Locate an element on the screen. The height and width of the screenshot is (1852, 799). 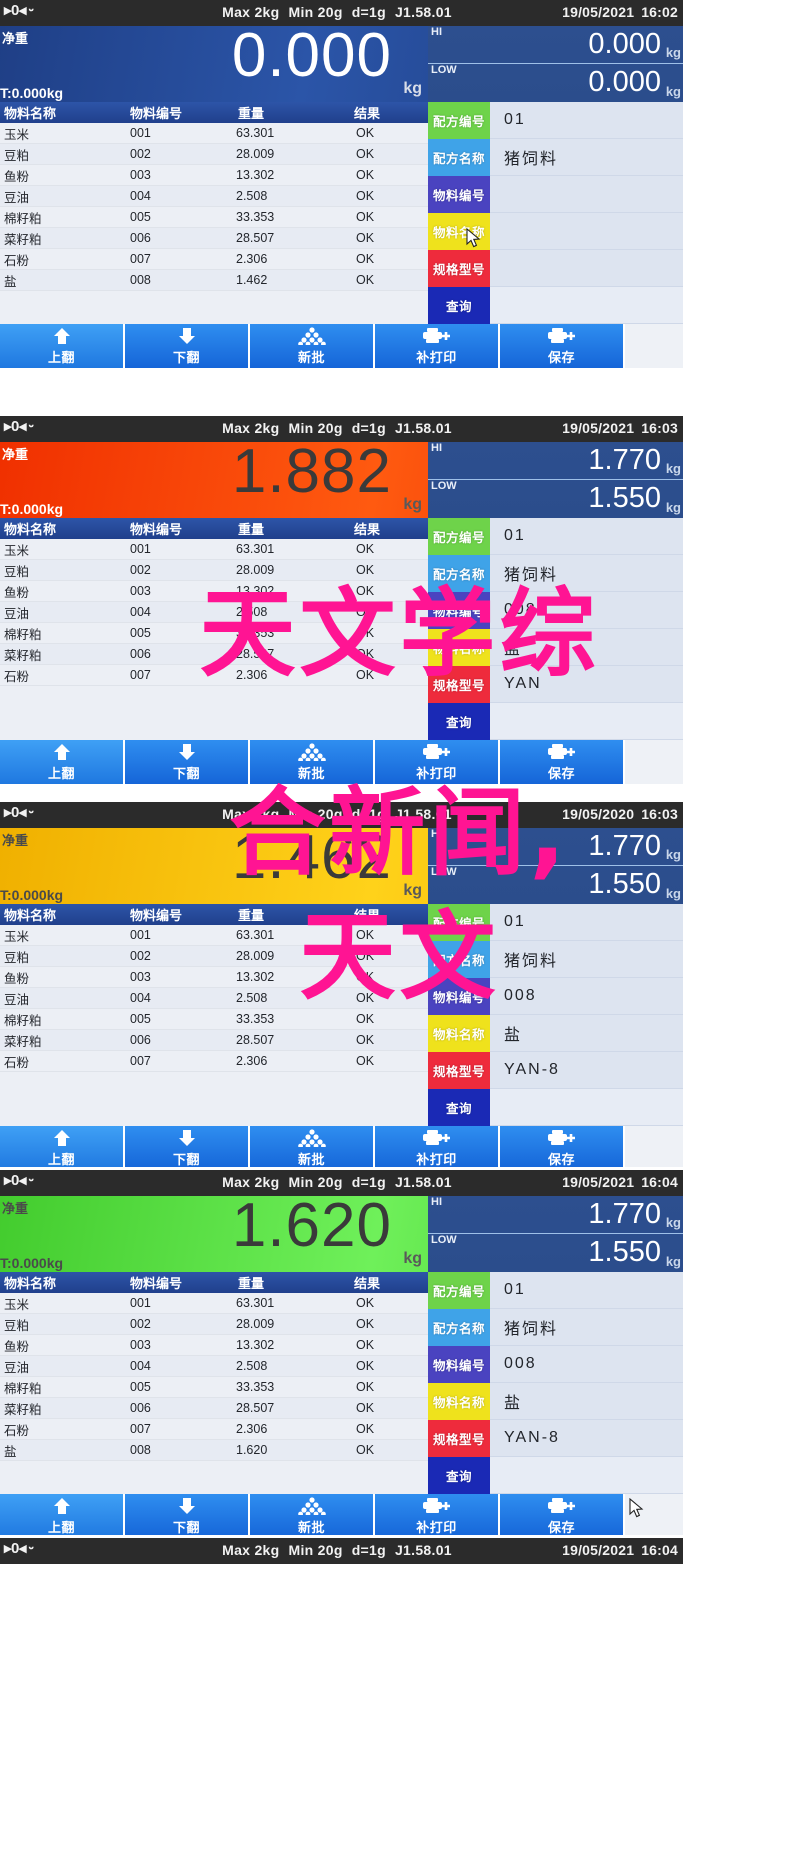
form-value-material-no: 008 is located at coordinates (586, 1364).